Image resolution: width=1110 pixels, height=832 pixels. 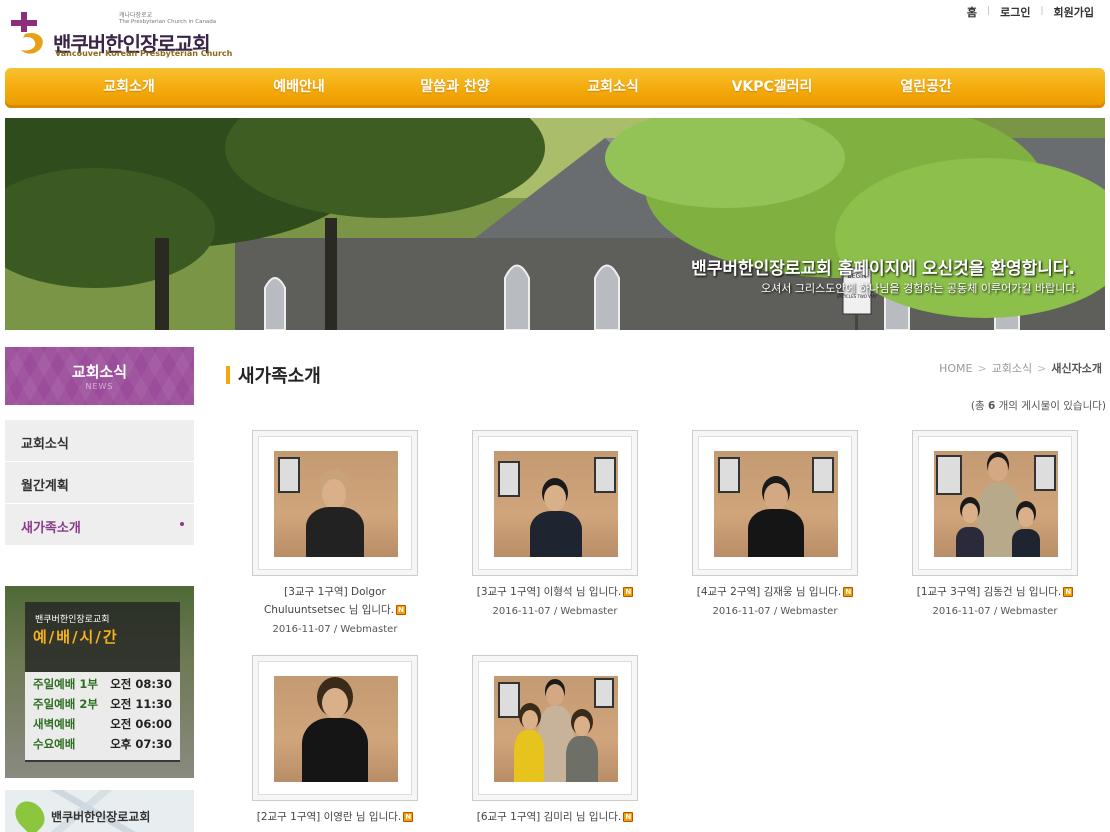 I want to click on page-title-text: 새가족소개, so click(x=279, y=376).